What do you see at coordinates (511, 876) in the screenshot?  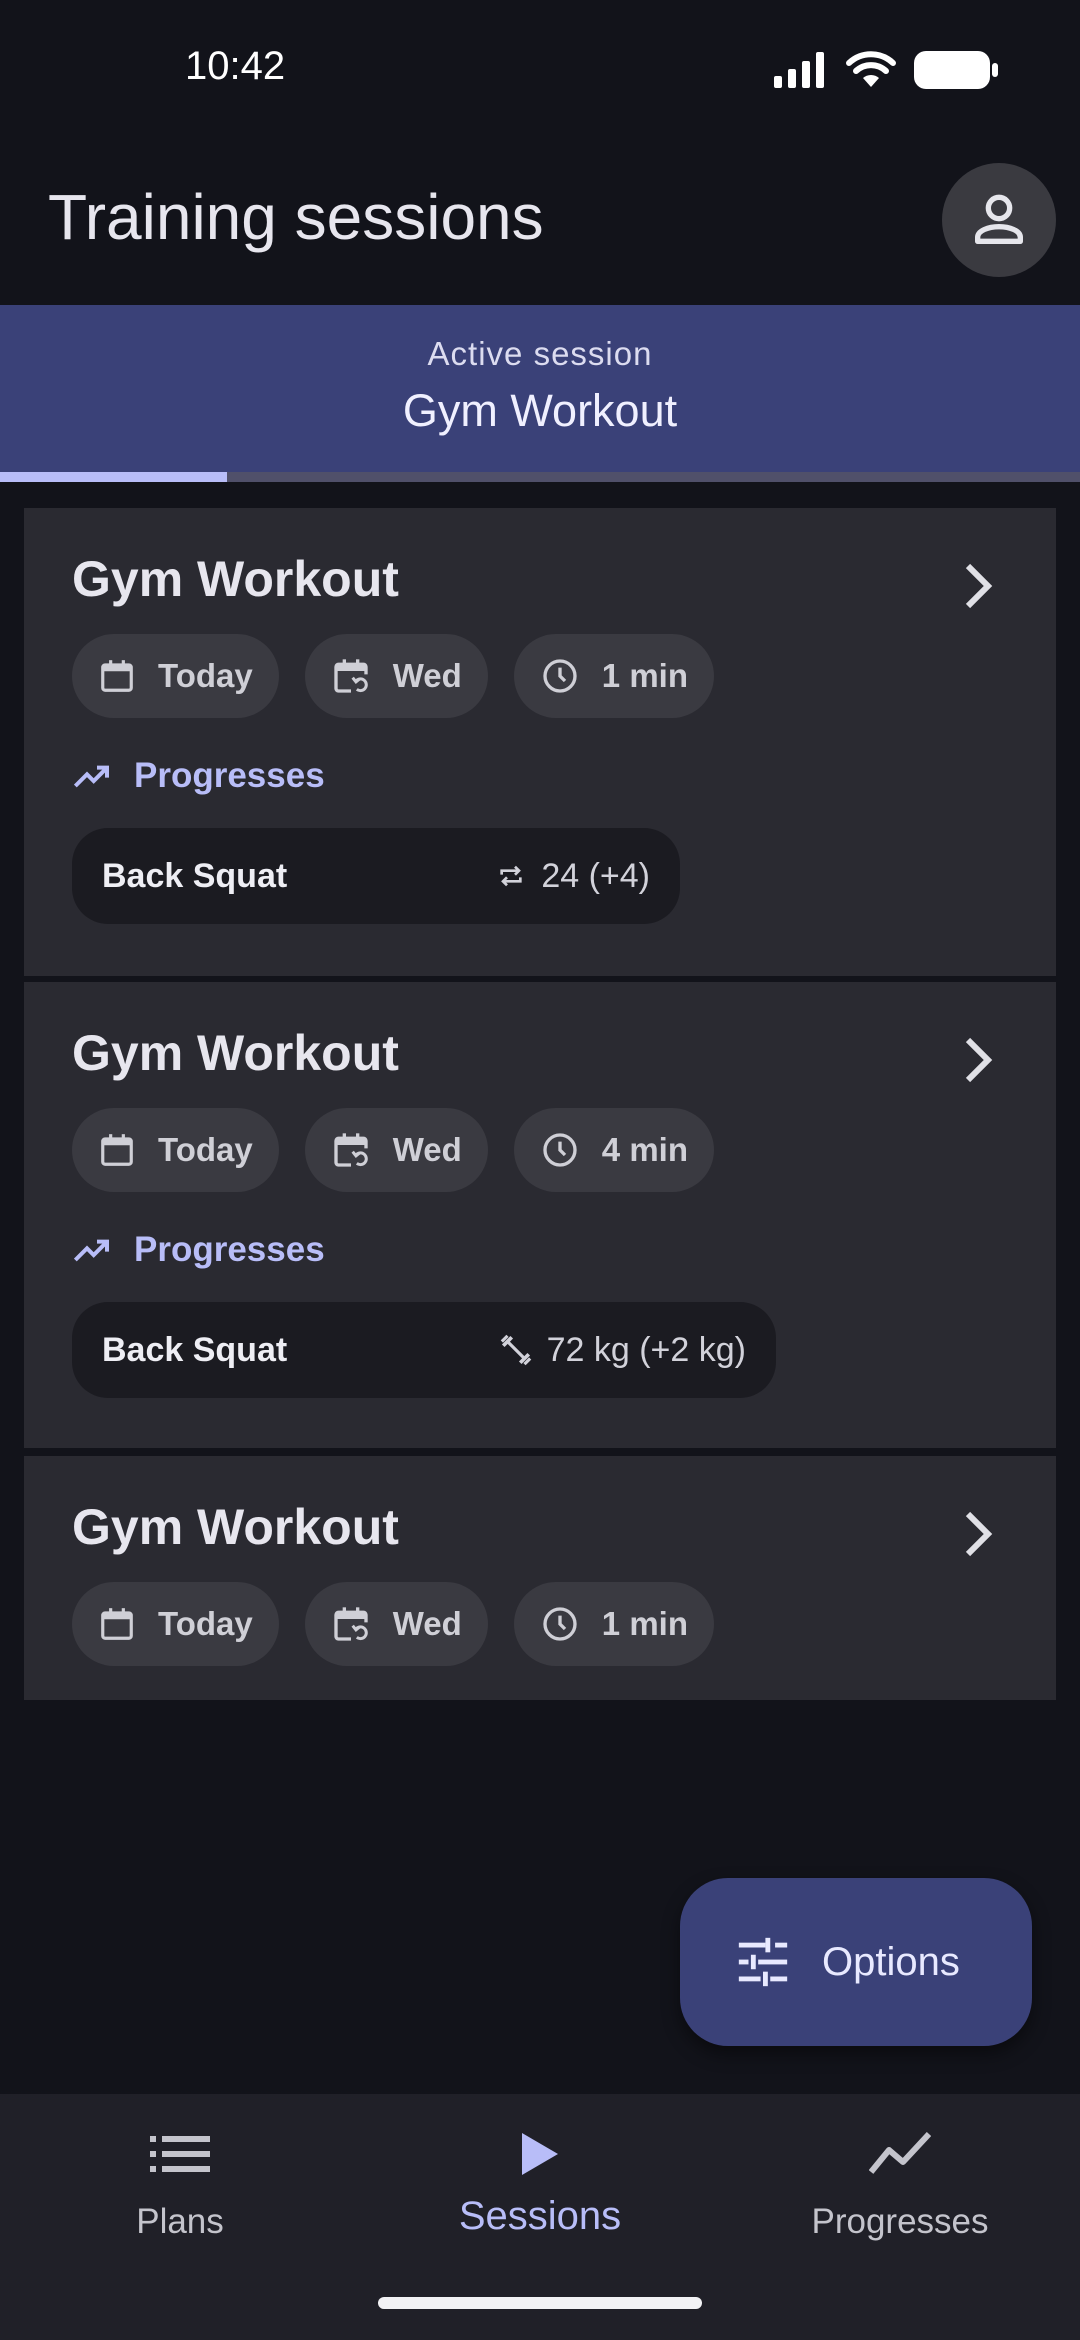 I see `repeat-icon` at bounding box center [511, 876].